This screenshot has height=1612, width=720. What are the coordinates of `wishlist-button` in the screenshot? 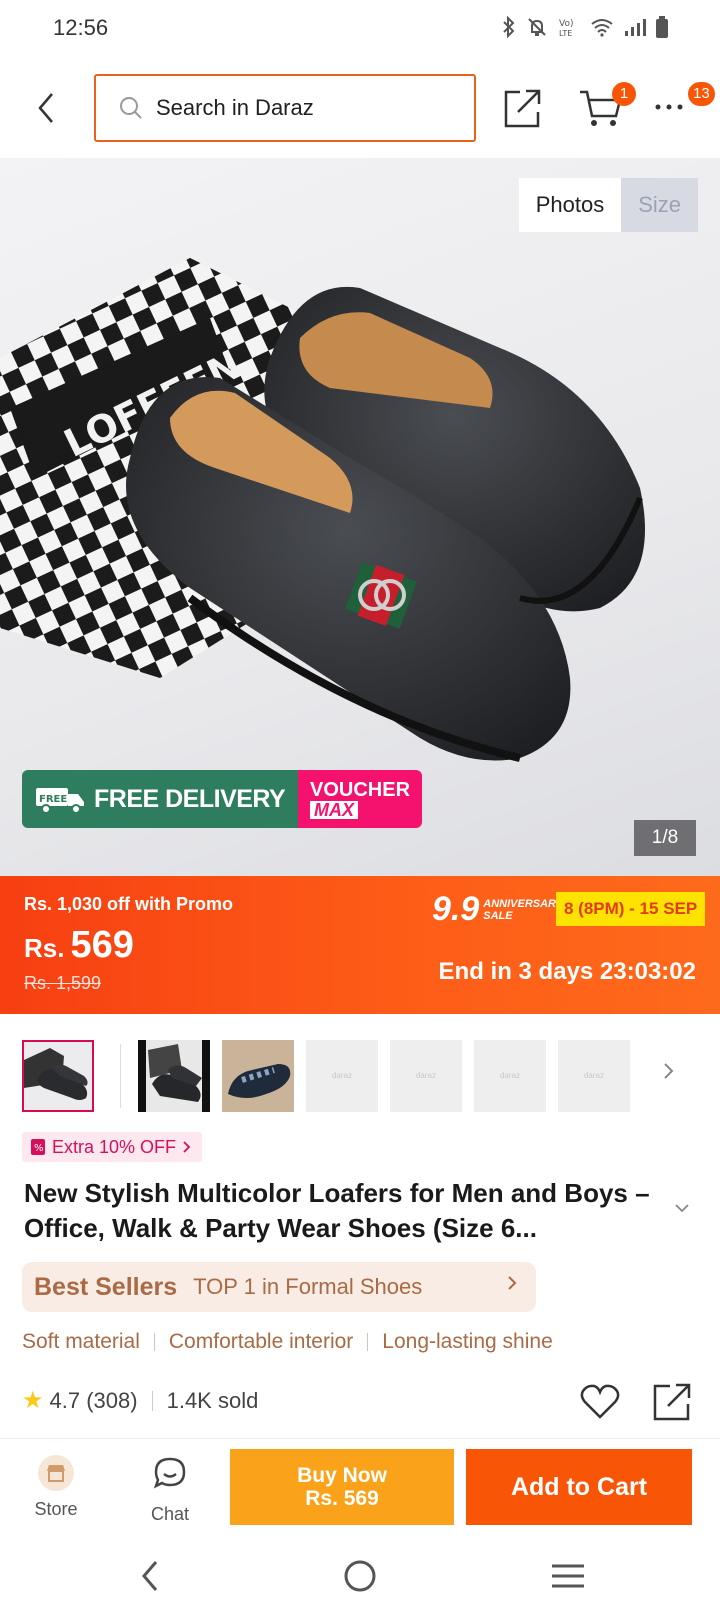 It's located at (600, 1402).